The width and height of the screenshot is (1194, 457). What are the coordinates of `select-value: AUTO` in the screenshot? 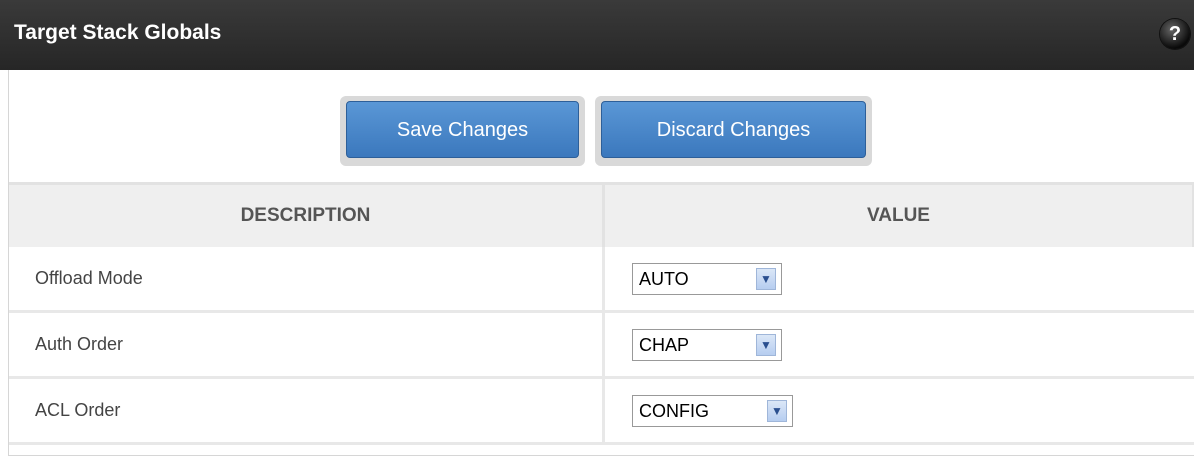 It's located at (664, 278).